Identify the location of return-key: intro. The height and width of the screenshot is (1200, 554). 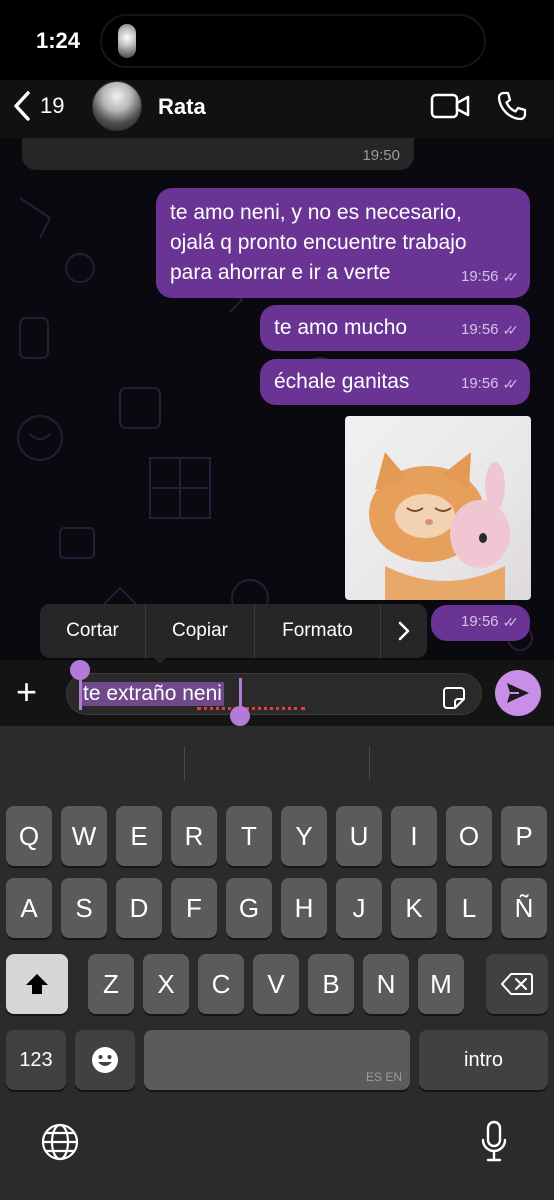
(483, 1060).